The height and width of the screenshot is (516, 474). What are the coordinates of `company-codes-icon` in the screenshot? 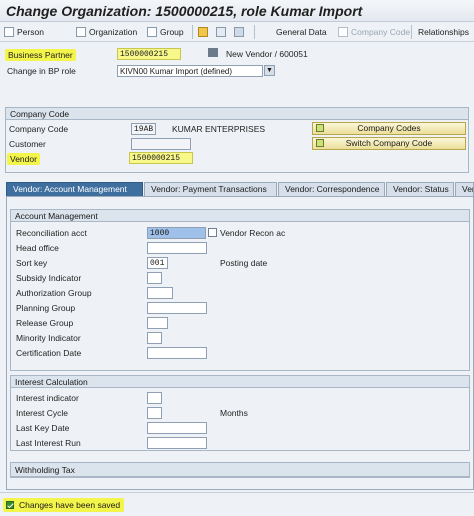 It's located at (320, 128).